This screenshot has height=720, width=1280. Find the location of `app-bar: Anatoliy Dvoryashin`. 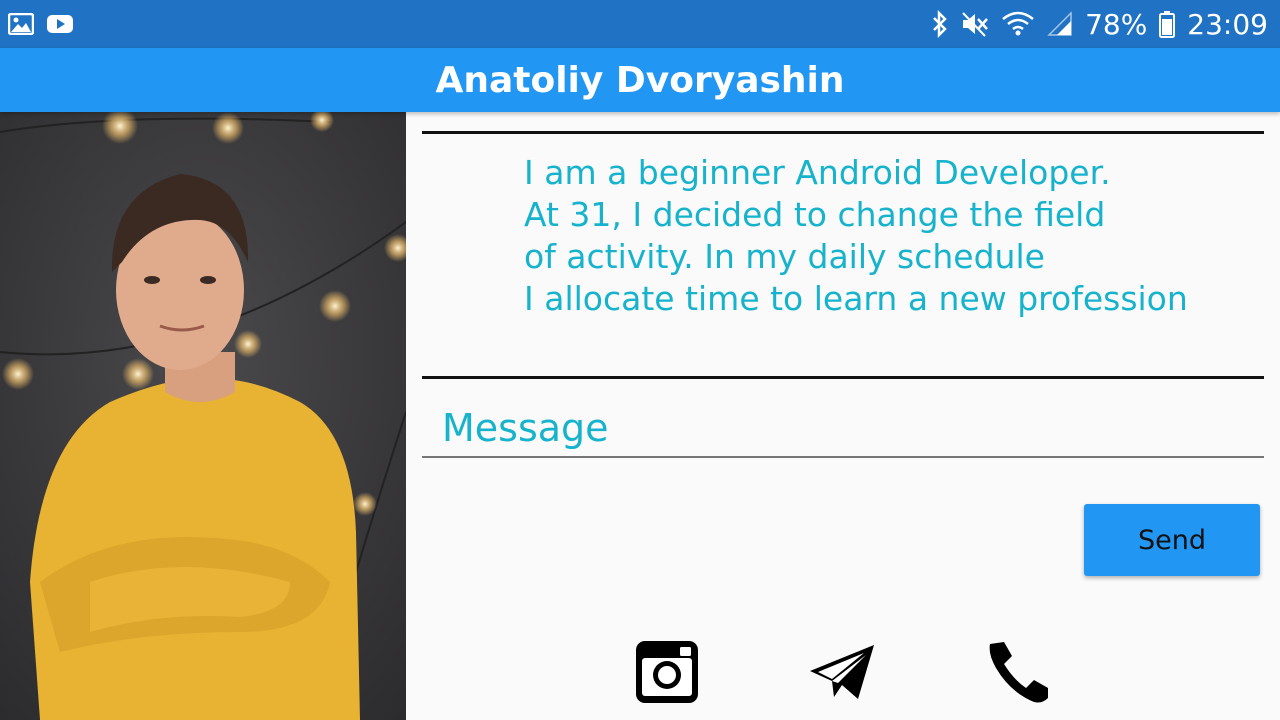

app-bar: Anatoliy Dvoryashin is located at coordinates (640, 80).